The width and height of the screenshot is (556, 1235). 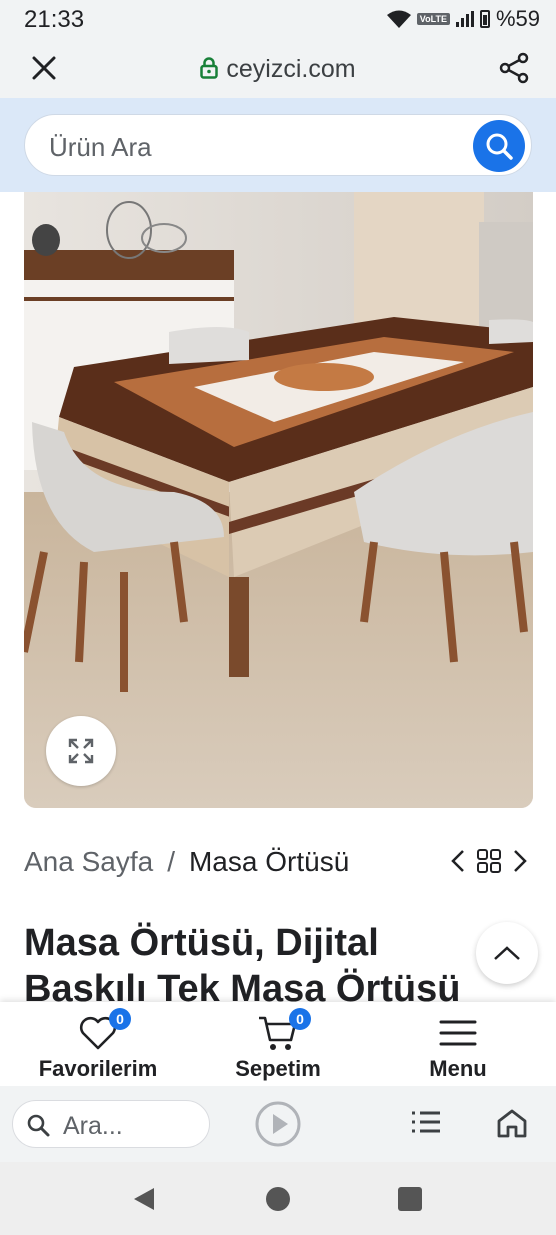 What do you see at coordinates (484, 19) in the screenshot?
I see `battery-icon` at bounding box center [484, 19].